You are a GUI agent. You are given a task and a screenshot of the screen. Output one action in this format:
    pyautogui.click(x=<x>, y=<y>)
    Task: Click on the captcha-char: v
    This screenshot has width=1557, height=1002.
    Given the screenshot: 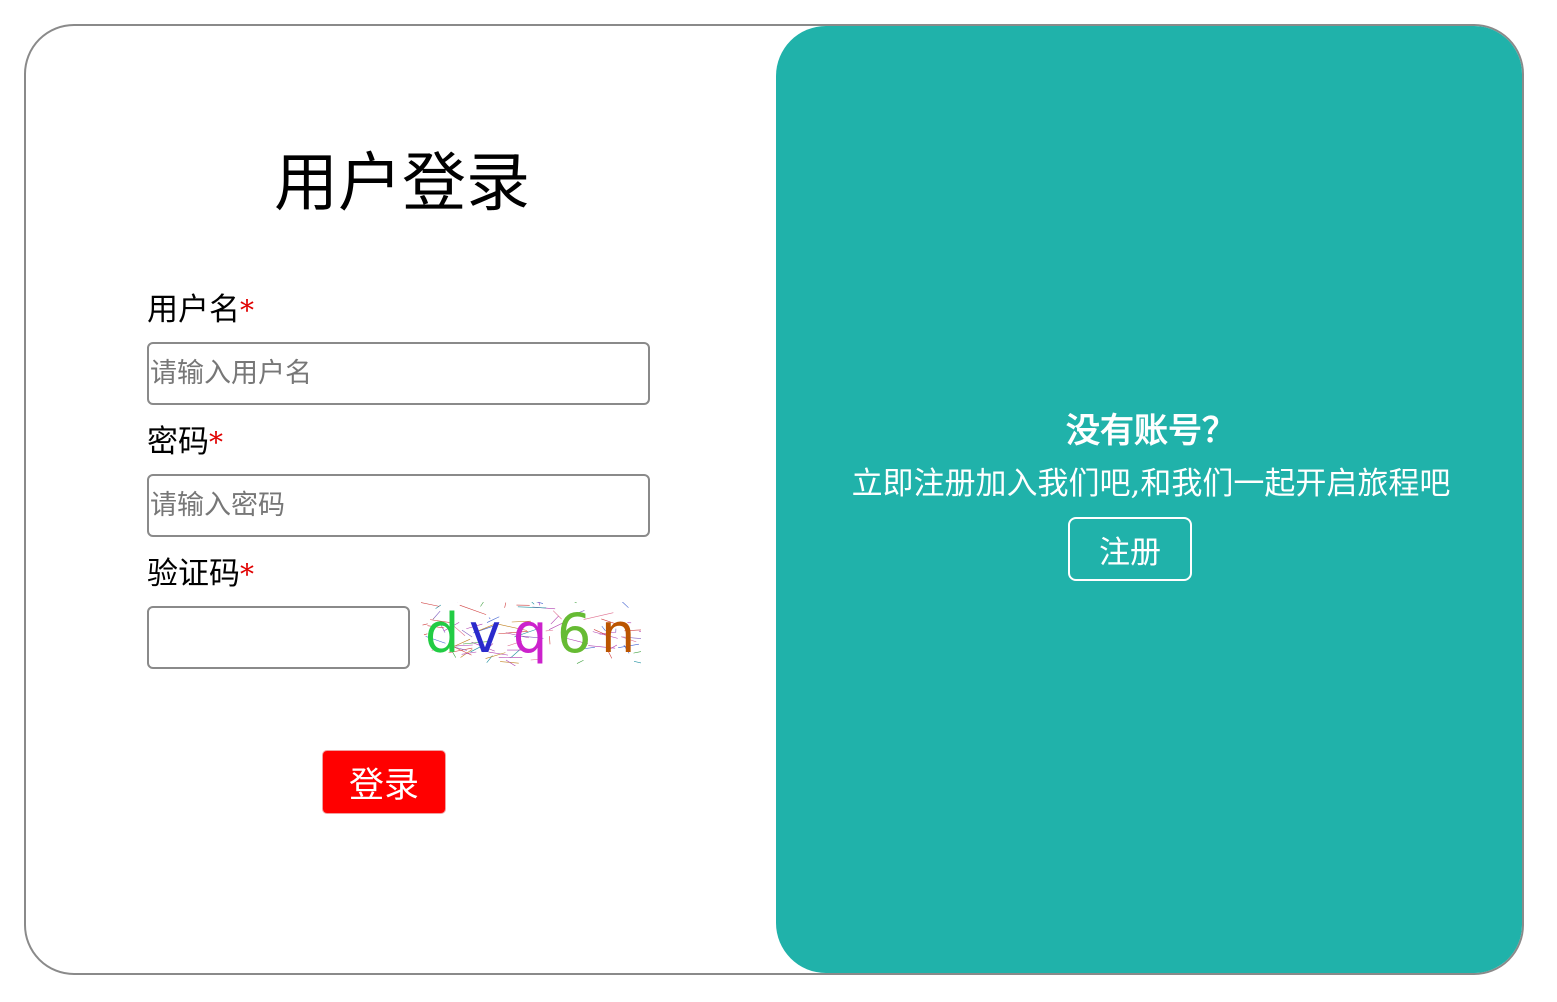 What is the action you would take?
    pyautogui.click(x=485, y=633)
    